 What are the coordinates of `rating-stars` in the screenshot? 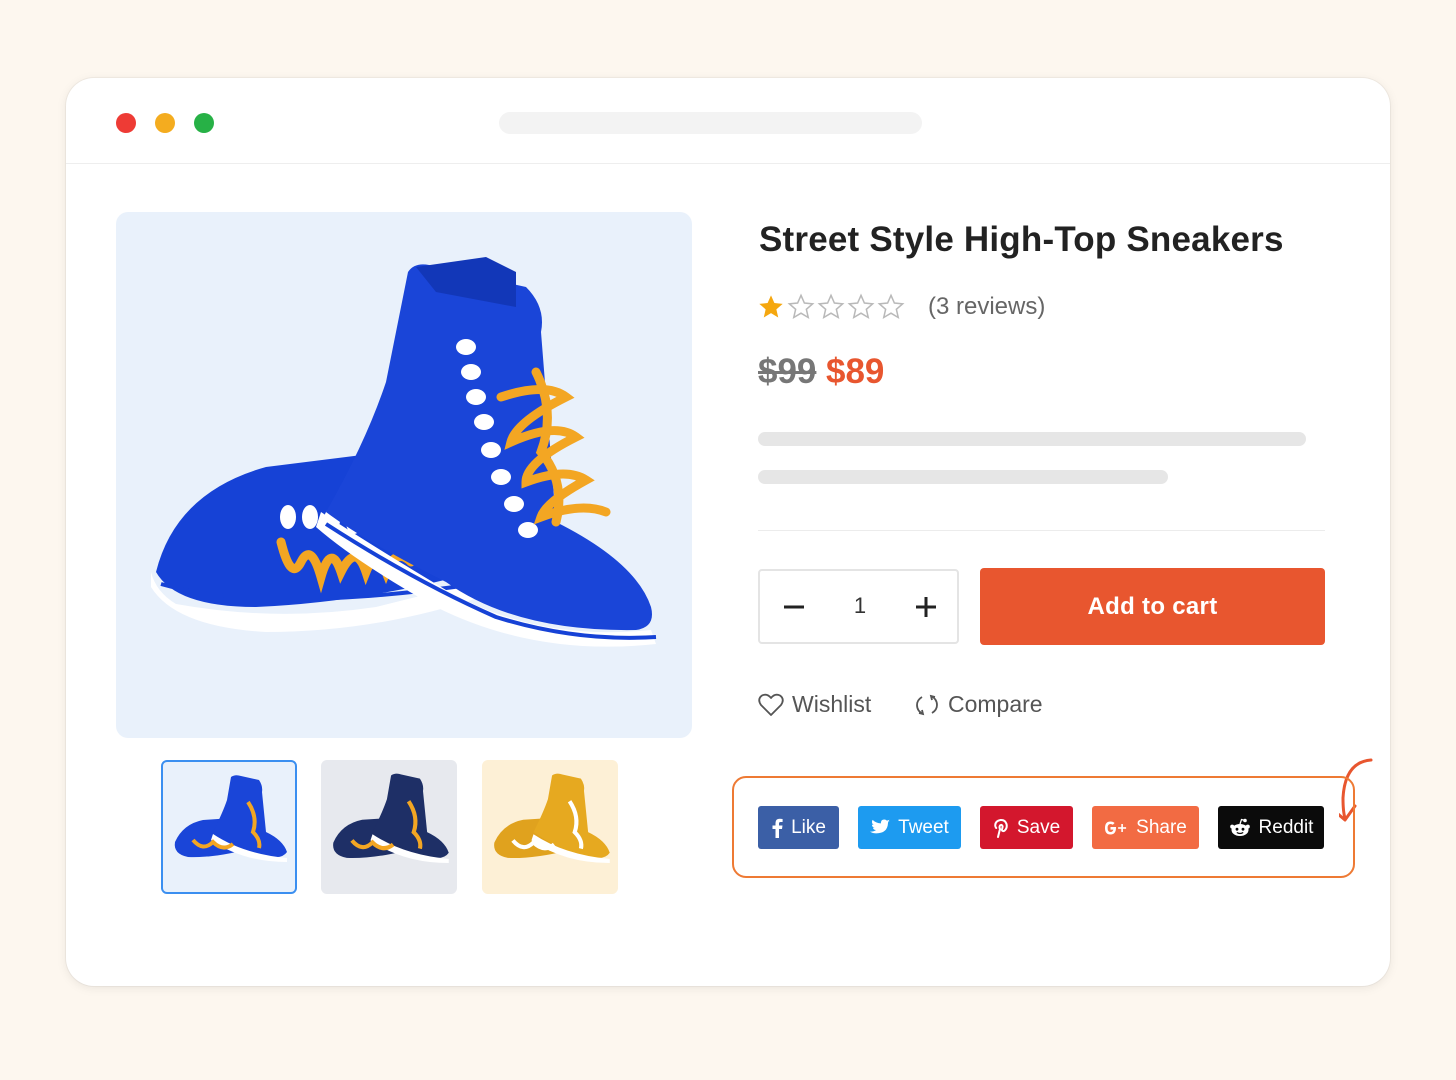 It's located at (831, 307).